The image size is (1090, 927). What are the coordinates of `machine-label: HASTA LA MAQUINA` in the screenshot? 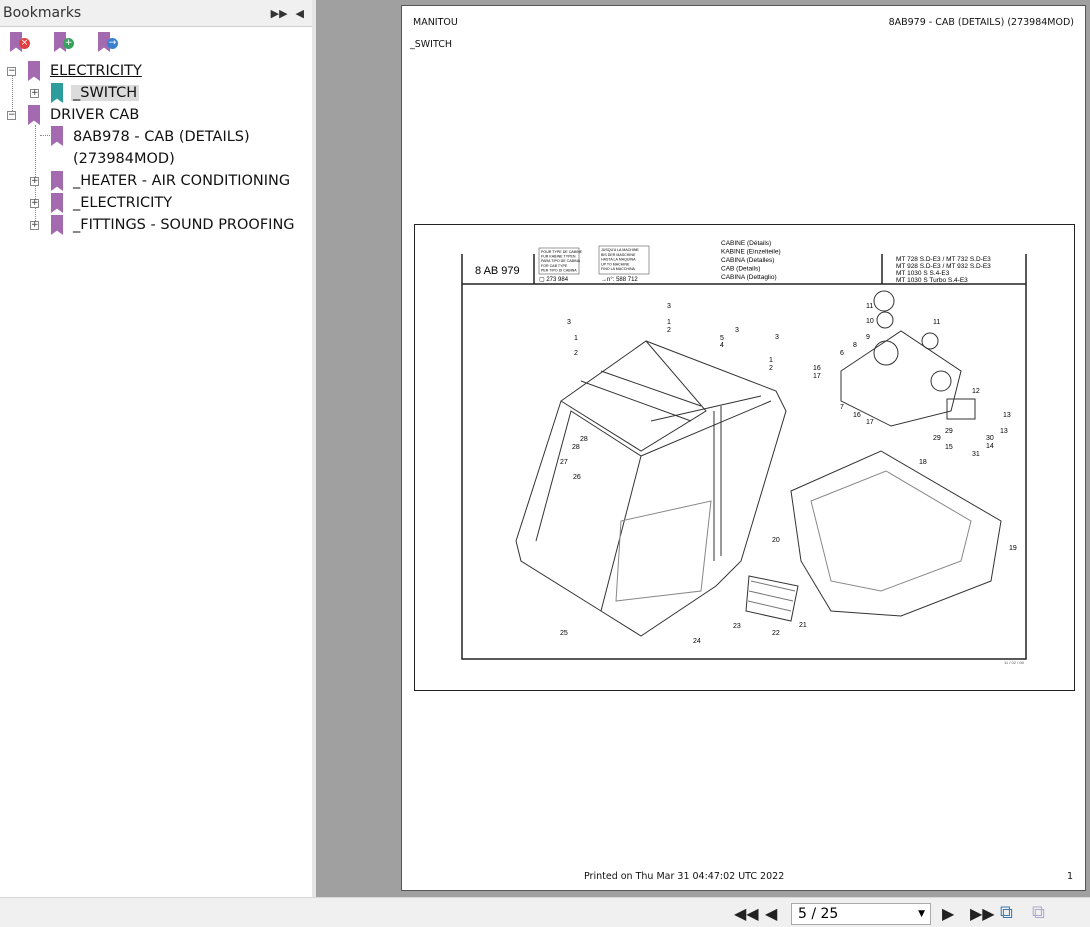 It's located at (618, 260).